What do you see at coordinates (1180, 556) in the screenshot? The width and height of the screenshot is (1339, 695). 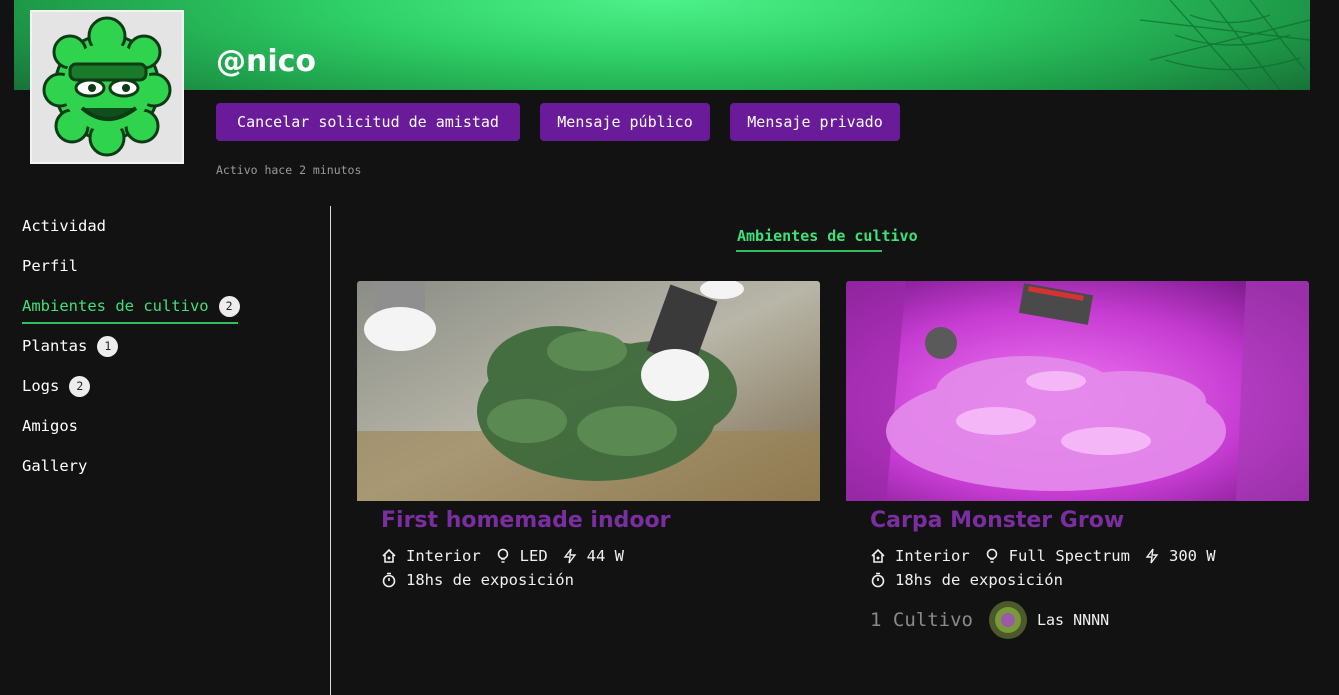 I see `environment-power: 300 W` at bounding box center [1180, 556].